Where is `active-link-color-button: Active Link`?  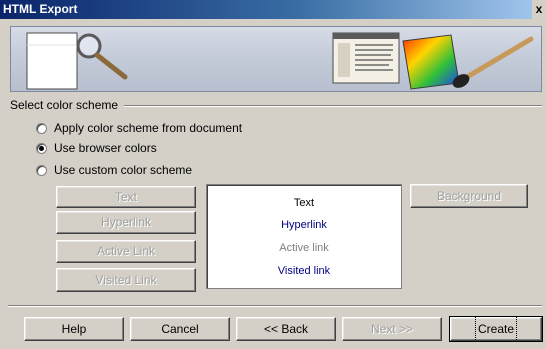
active-link-color-button: Active Link is located at coordinates (126, 251).